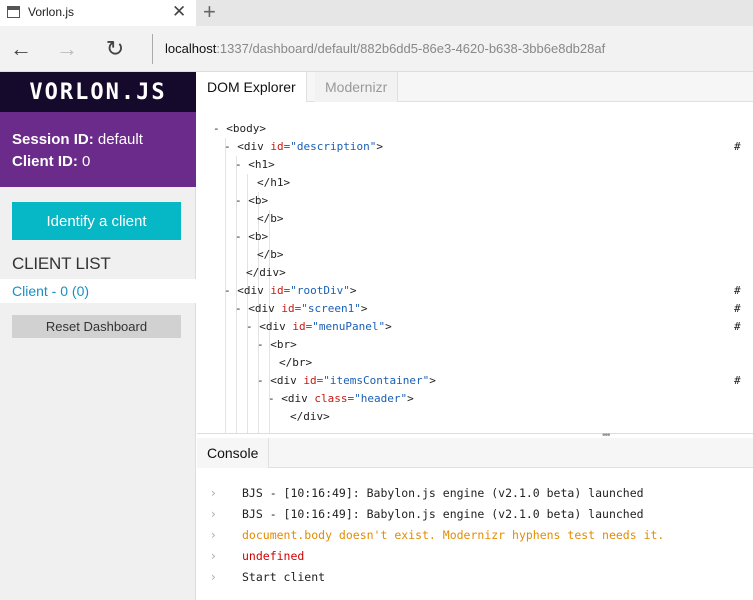  What do you see at coordinates (67, 49) in the screenshot?
I see `forward-button: →` at bounding box center [67, 49].